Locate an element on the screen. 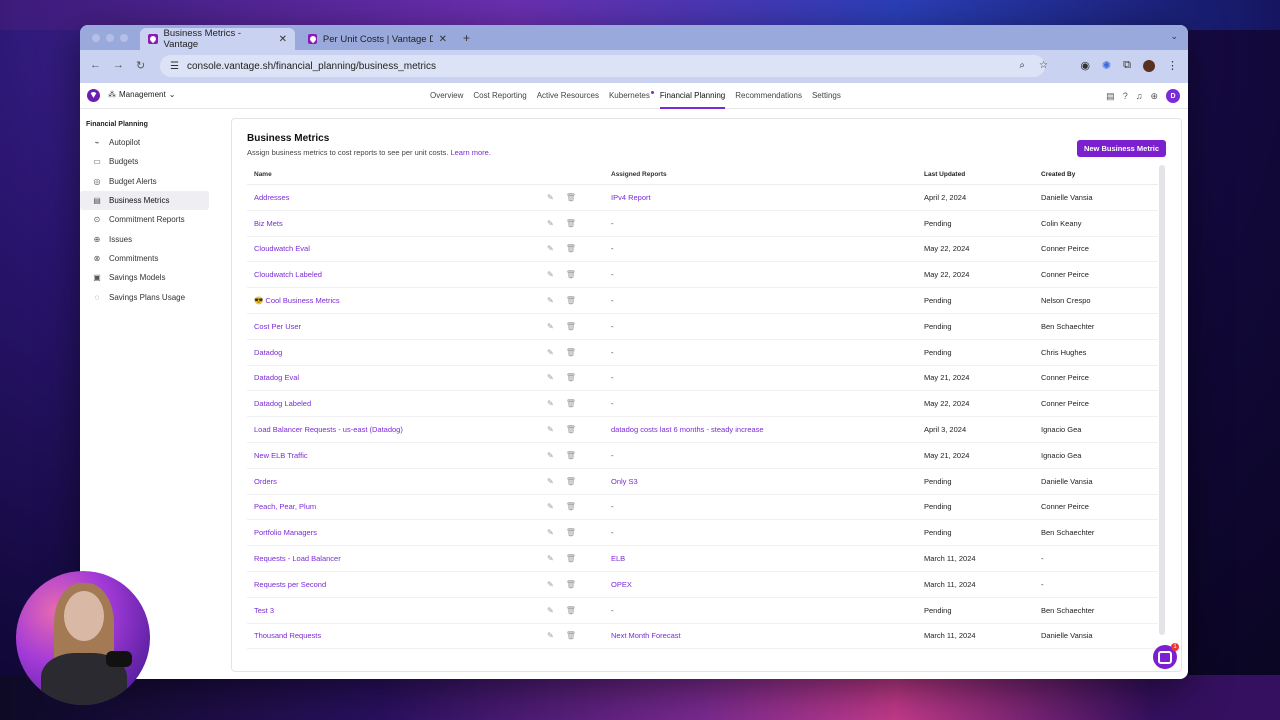  table-row: Requests per Second ✎ 🗑 OPEX March 11, 2024- is located at coordinates (702, 585).